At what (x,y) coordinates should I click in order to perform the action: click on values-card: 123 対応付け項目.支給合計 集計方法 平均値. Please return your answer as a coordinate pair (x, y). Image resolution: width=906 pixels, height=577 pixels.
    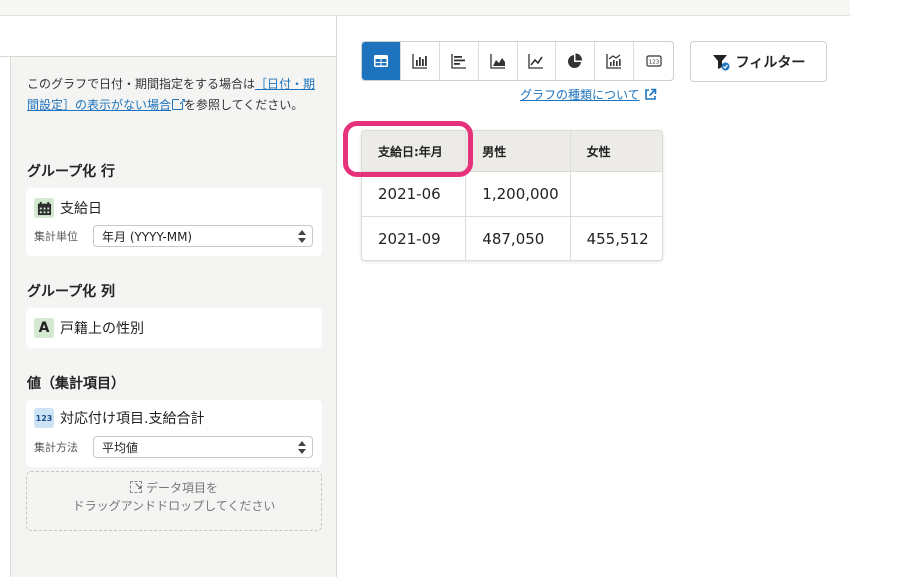
    Looking at the image, I should click on (174, 433).